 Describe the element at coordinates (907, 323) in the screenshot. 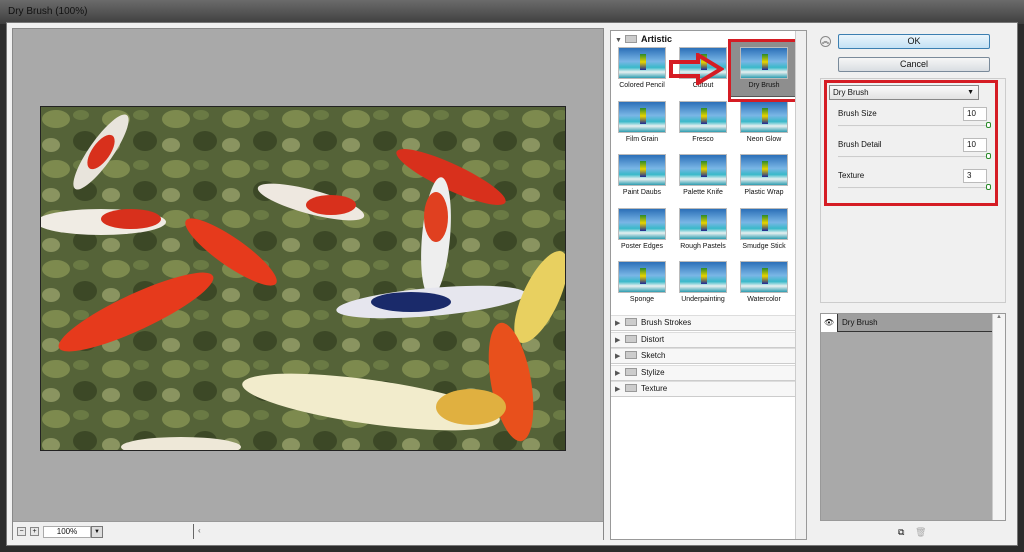

I see `effect-layer-row: 👁 Dry Brush` at that location.